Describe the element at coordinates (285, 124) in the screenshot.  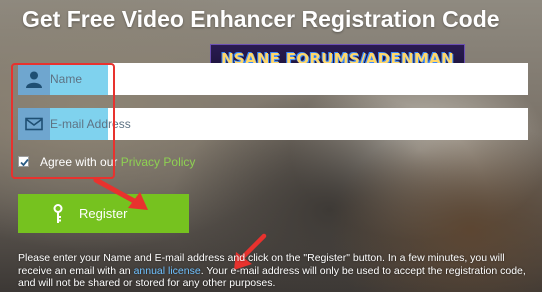
I see `email-input` at that location.